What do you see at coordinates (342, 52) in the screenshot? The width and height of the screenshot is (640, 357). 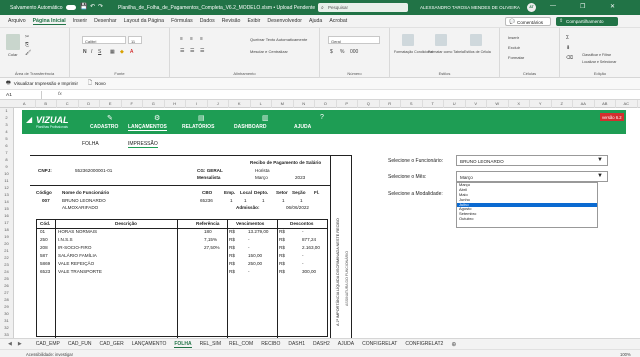 I see `percent-icon: %` at bounding box center [342, 52].